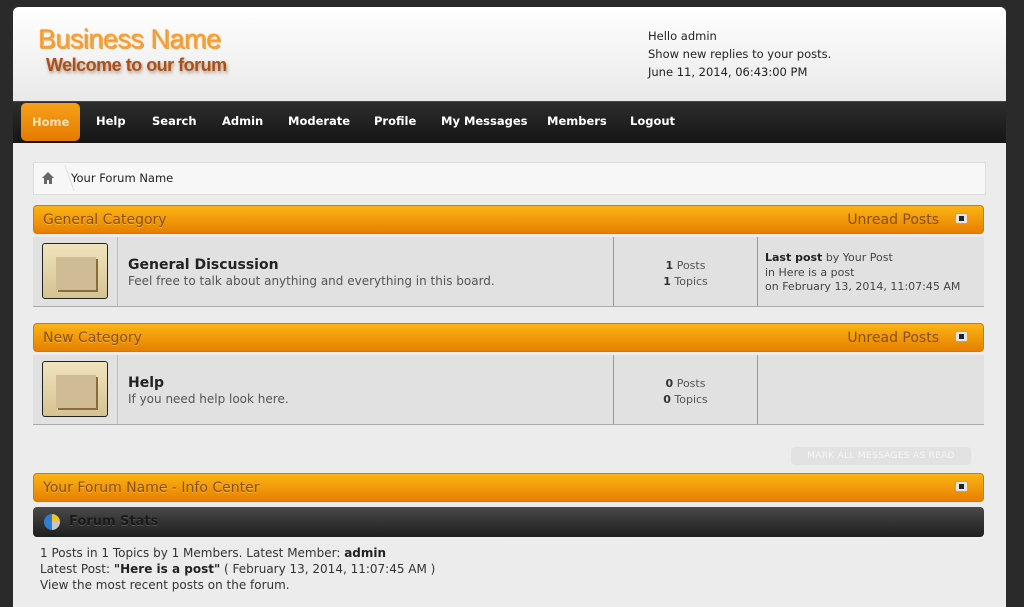 Image resolution: width=1024 pixels, height=607 pixels. I want to click on nav-profile: Profile, so click(395, 121).